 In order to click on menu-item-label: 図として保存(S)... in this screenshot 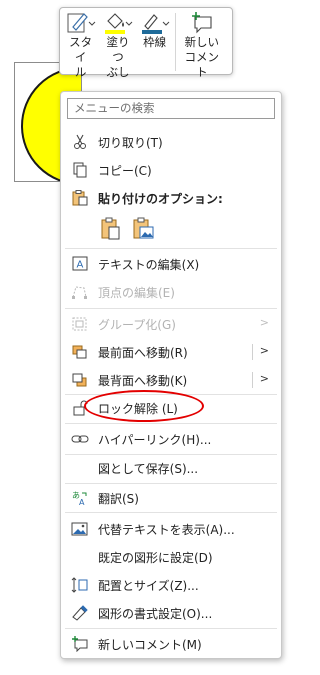, I will do `click(148, 468)`.